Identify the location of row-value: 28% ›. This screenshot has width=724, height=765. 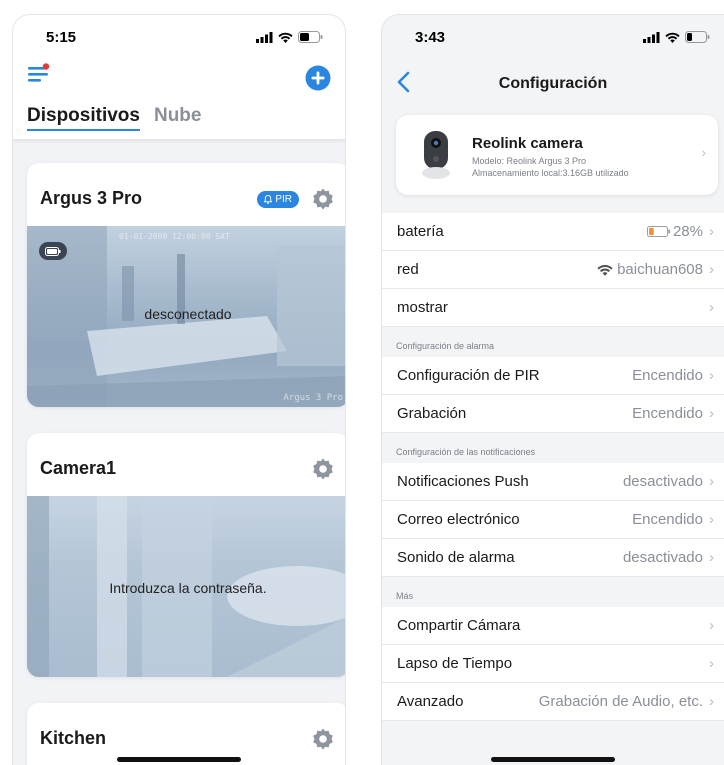
(680, 231).